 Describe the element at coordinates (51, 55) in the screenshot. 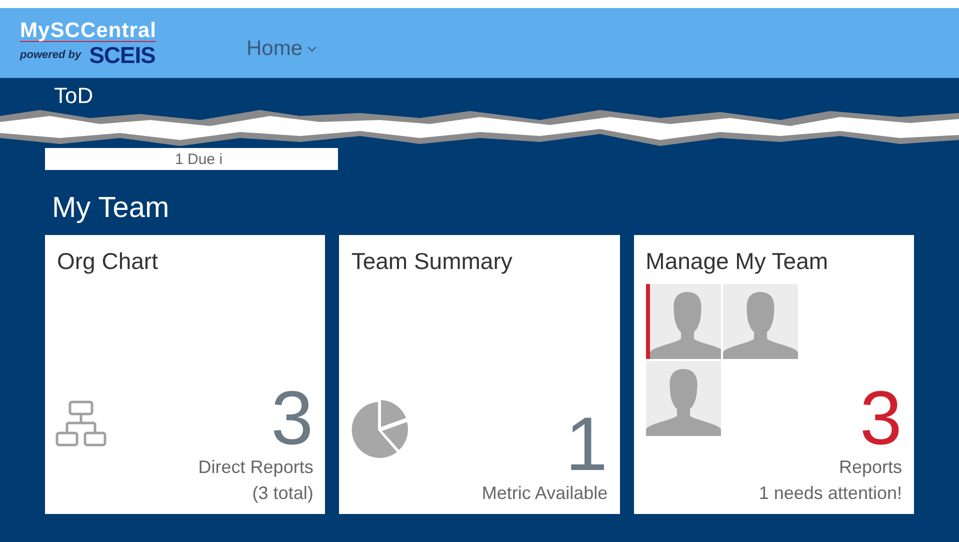

I see `logo-tagline: powered by` at that location.